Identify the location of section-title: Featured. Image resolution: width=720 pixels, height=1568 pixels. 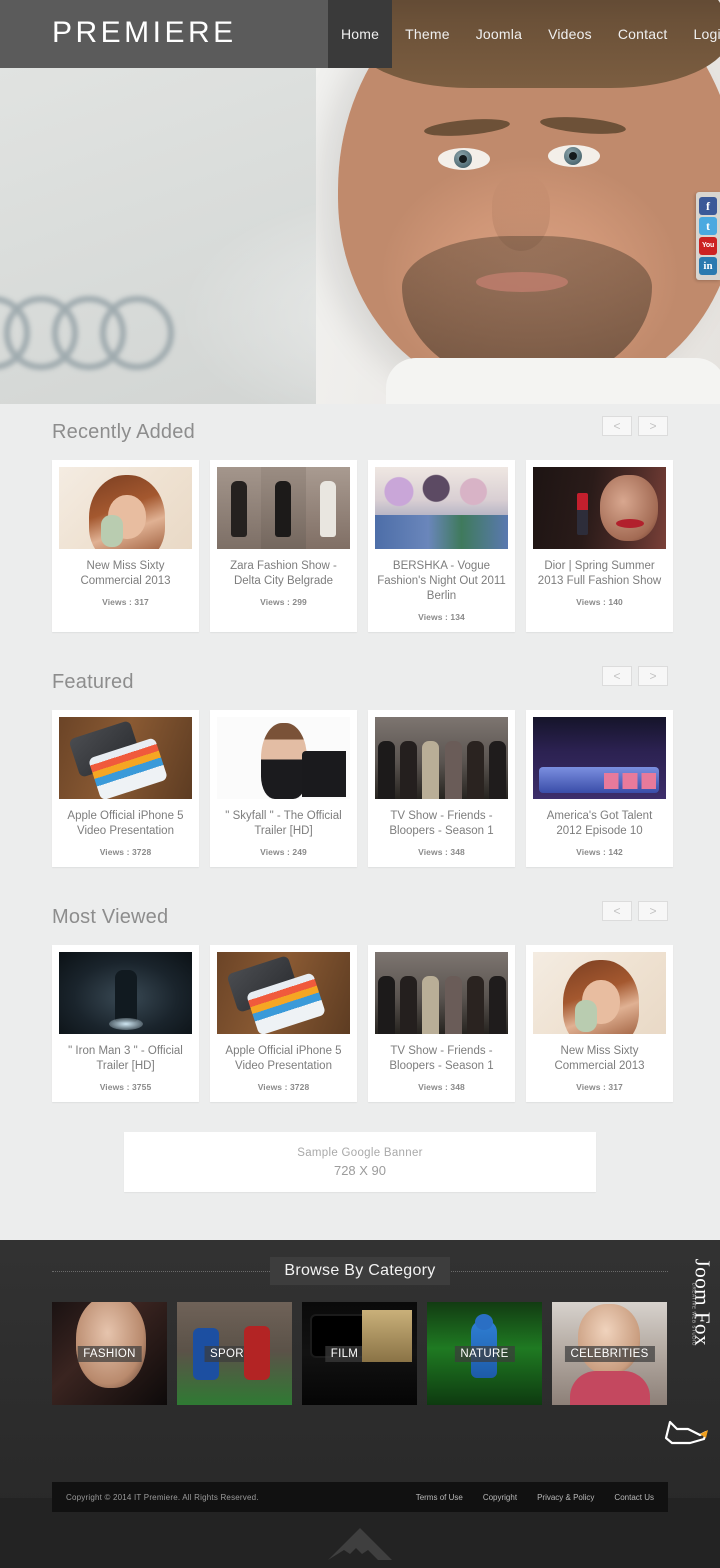
(93, 681).